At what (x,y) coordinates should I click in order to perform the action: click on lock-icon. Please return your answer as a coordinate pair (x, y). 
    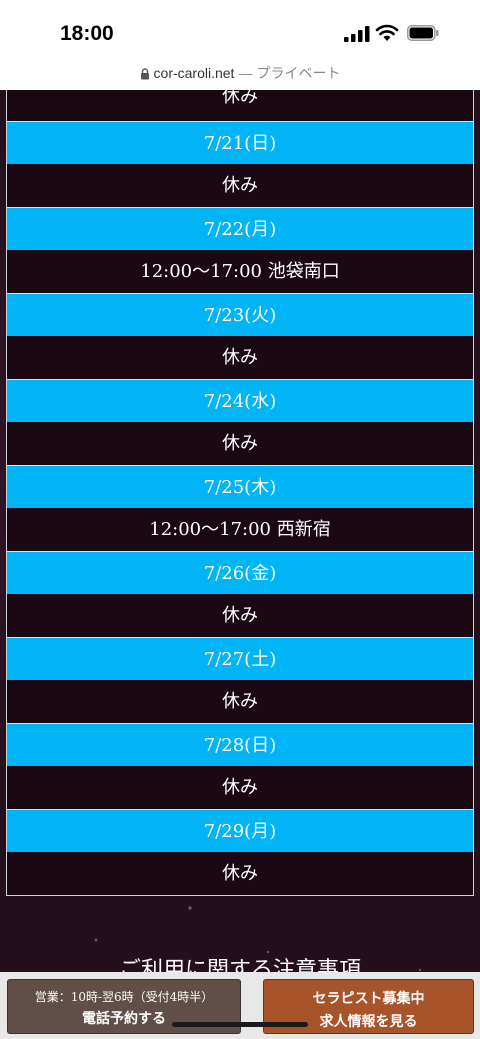
    Looking at the image, I should click on (144, 74).